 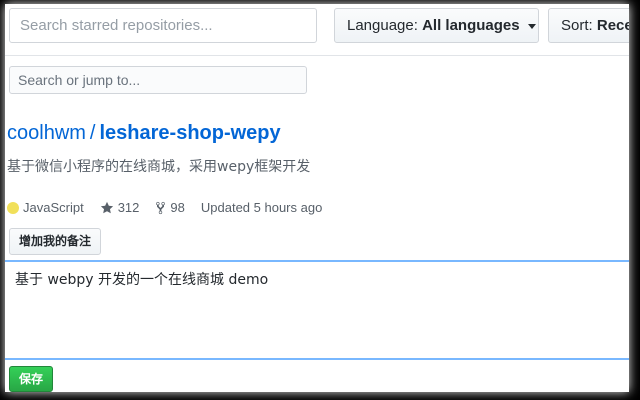 I want to click on language-color-dot-icon, so click(x=13, y=208).